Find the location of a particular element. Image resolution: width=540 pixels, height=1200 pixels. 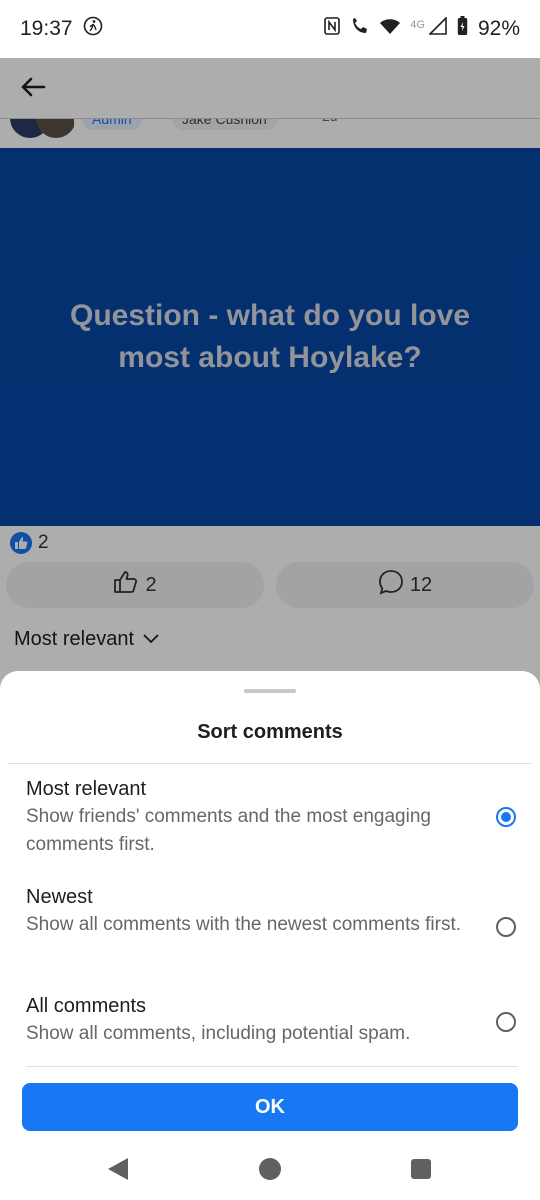

ok-button: OK is located at coordinates (270, 1107).